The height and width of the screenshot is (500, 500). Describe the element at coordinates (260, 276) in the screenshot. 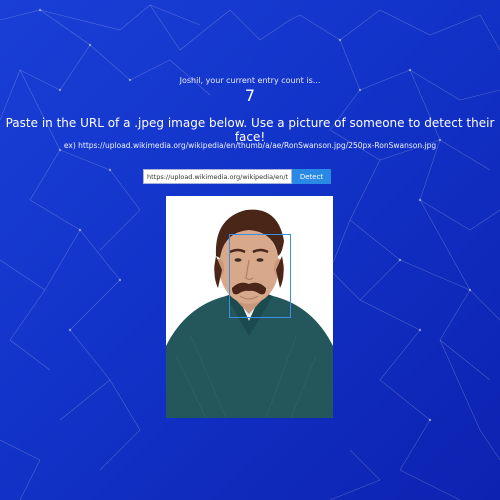

I see `face-detection-box` at that location.